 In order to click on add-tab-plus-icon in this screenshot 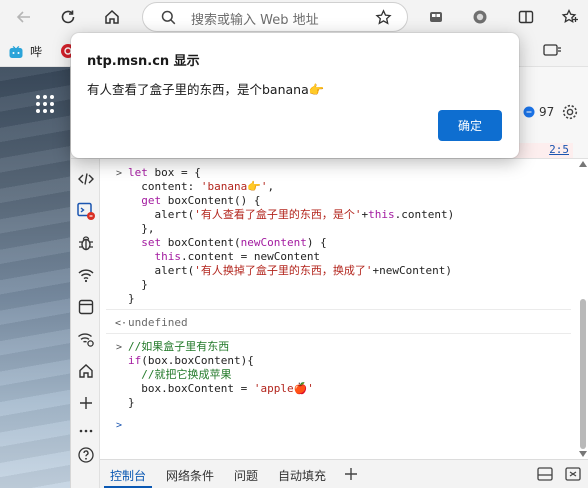, I will do `click(351, 474)`.